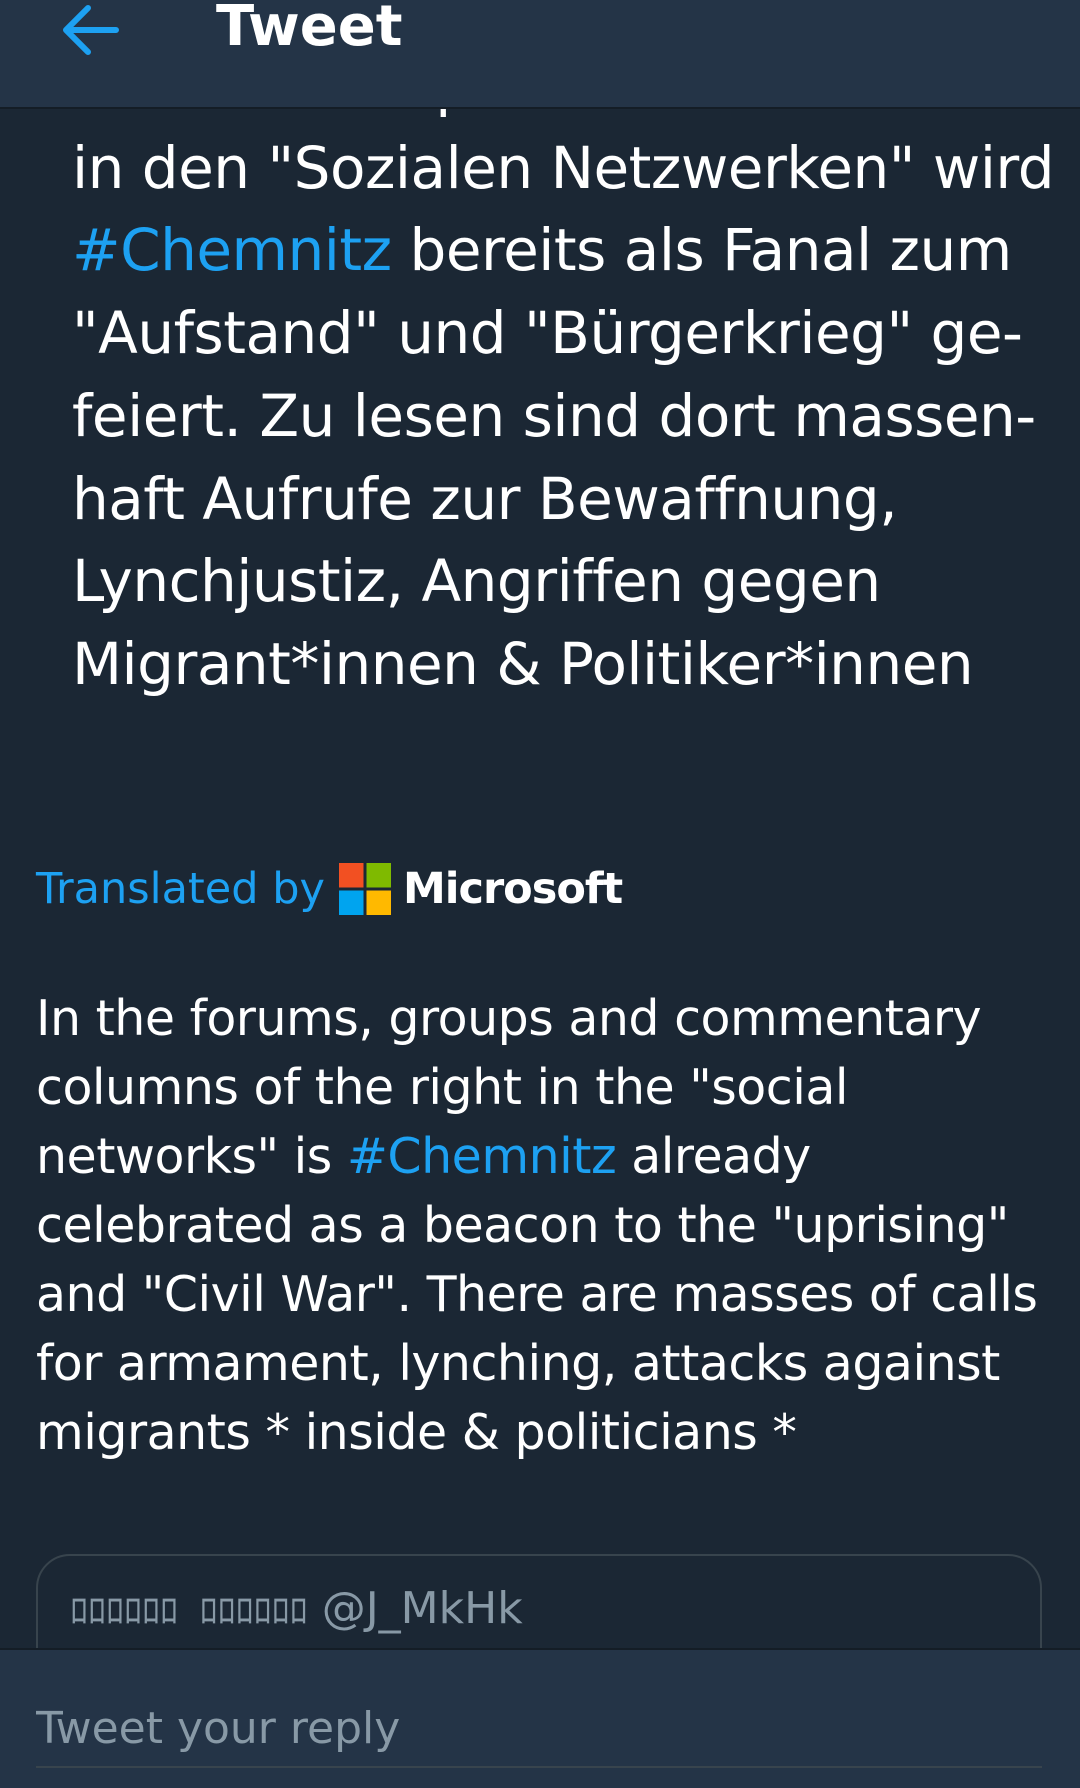 The image size is (1080, 1788). I want to click on translated-text-line: celebrated as a beacon to the "uprising", so click(541, 1225).